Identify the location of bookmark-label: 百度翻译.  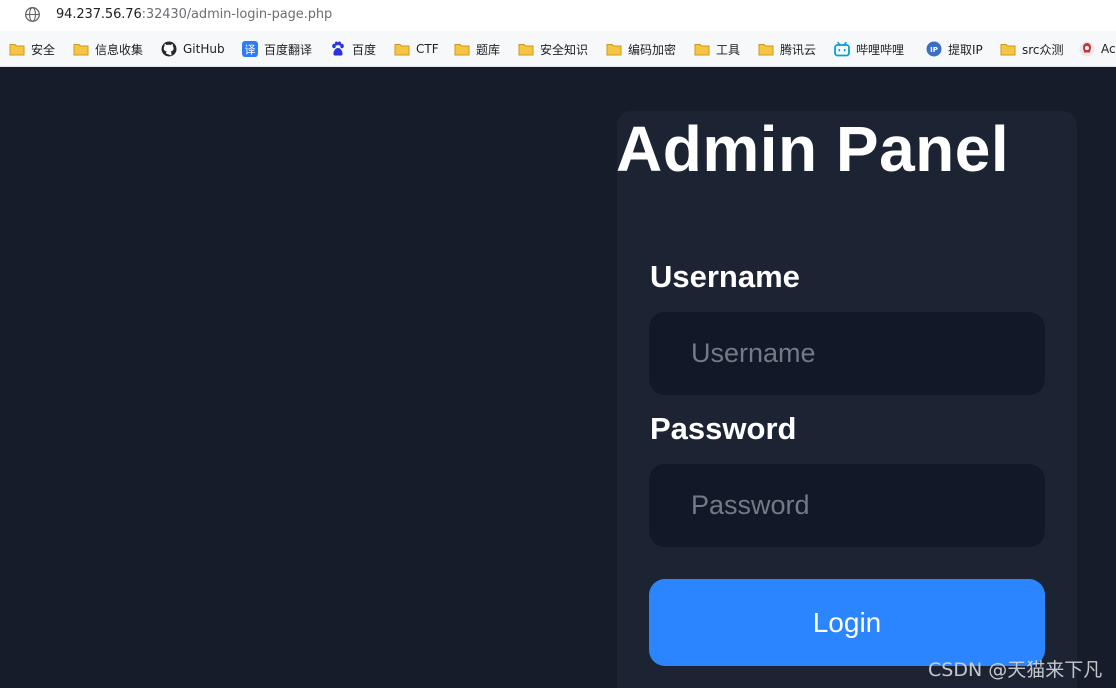
(288, 49).